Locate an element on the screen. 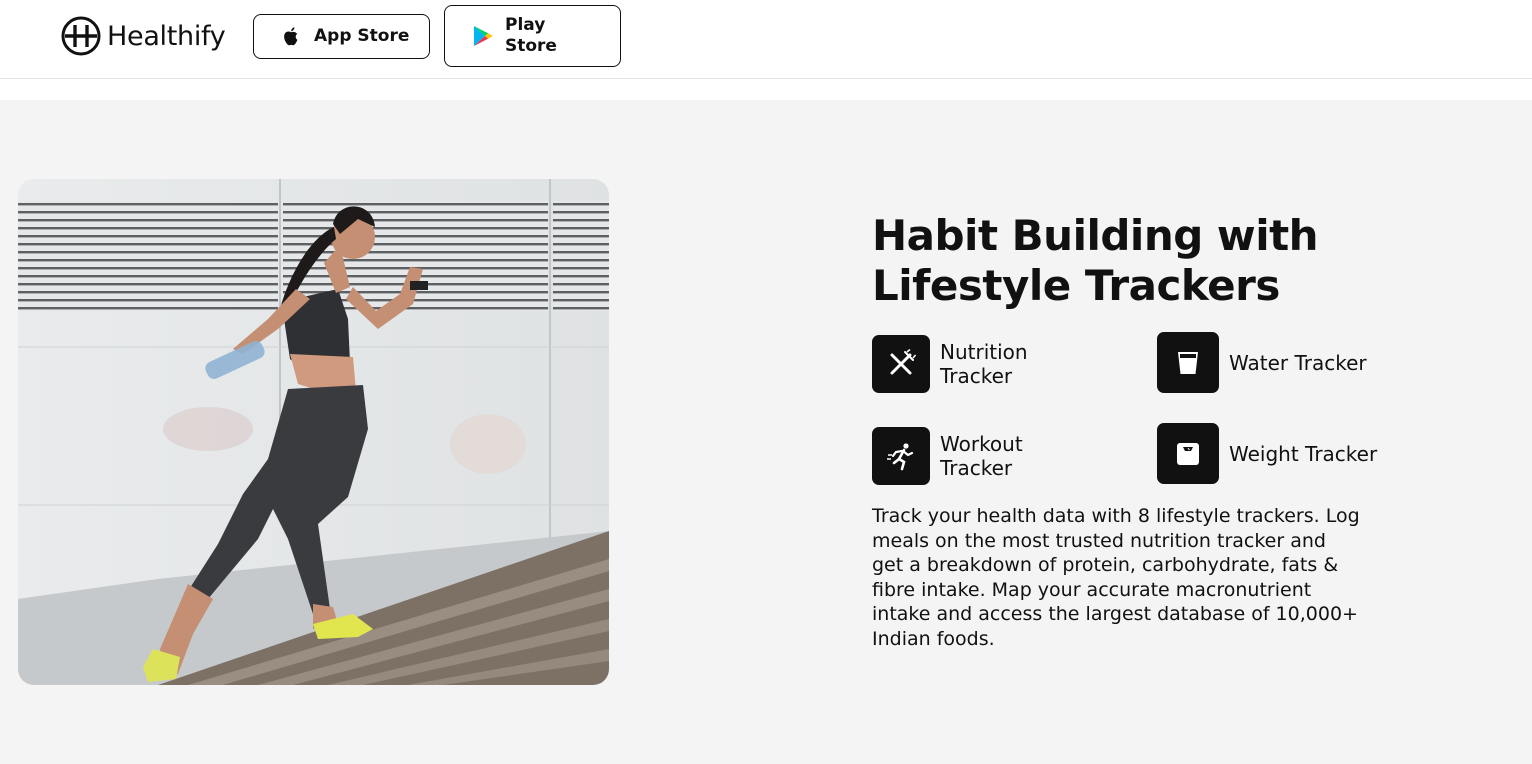 The image size is (1532, 764). tracker-nutrition: Nutrition Tracker is located at coordinates (961, 364).